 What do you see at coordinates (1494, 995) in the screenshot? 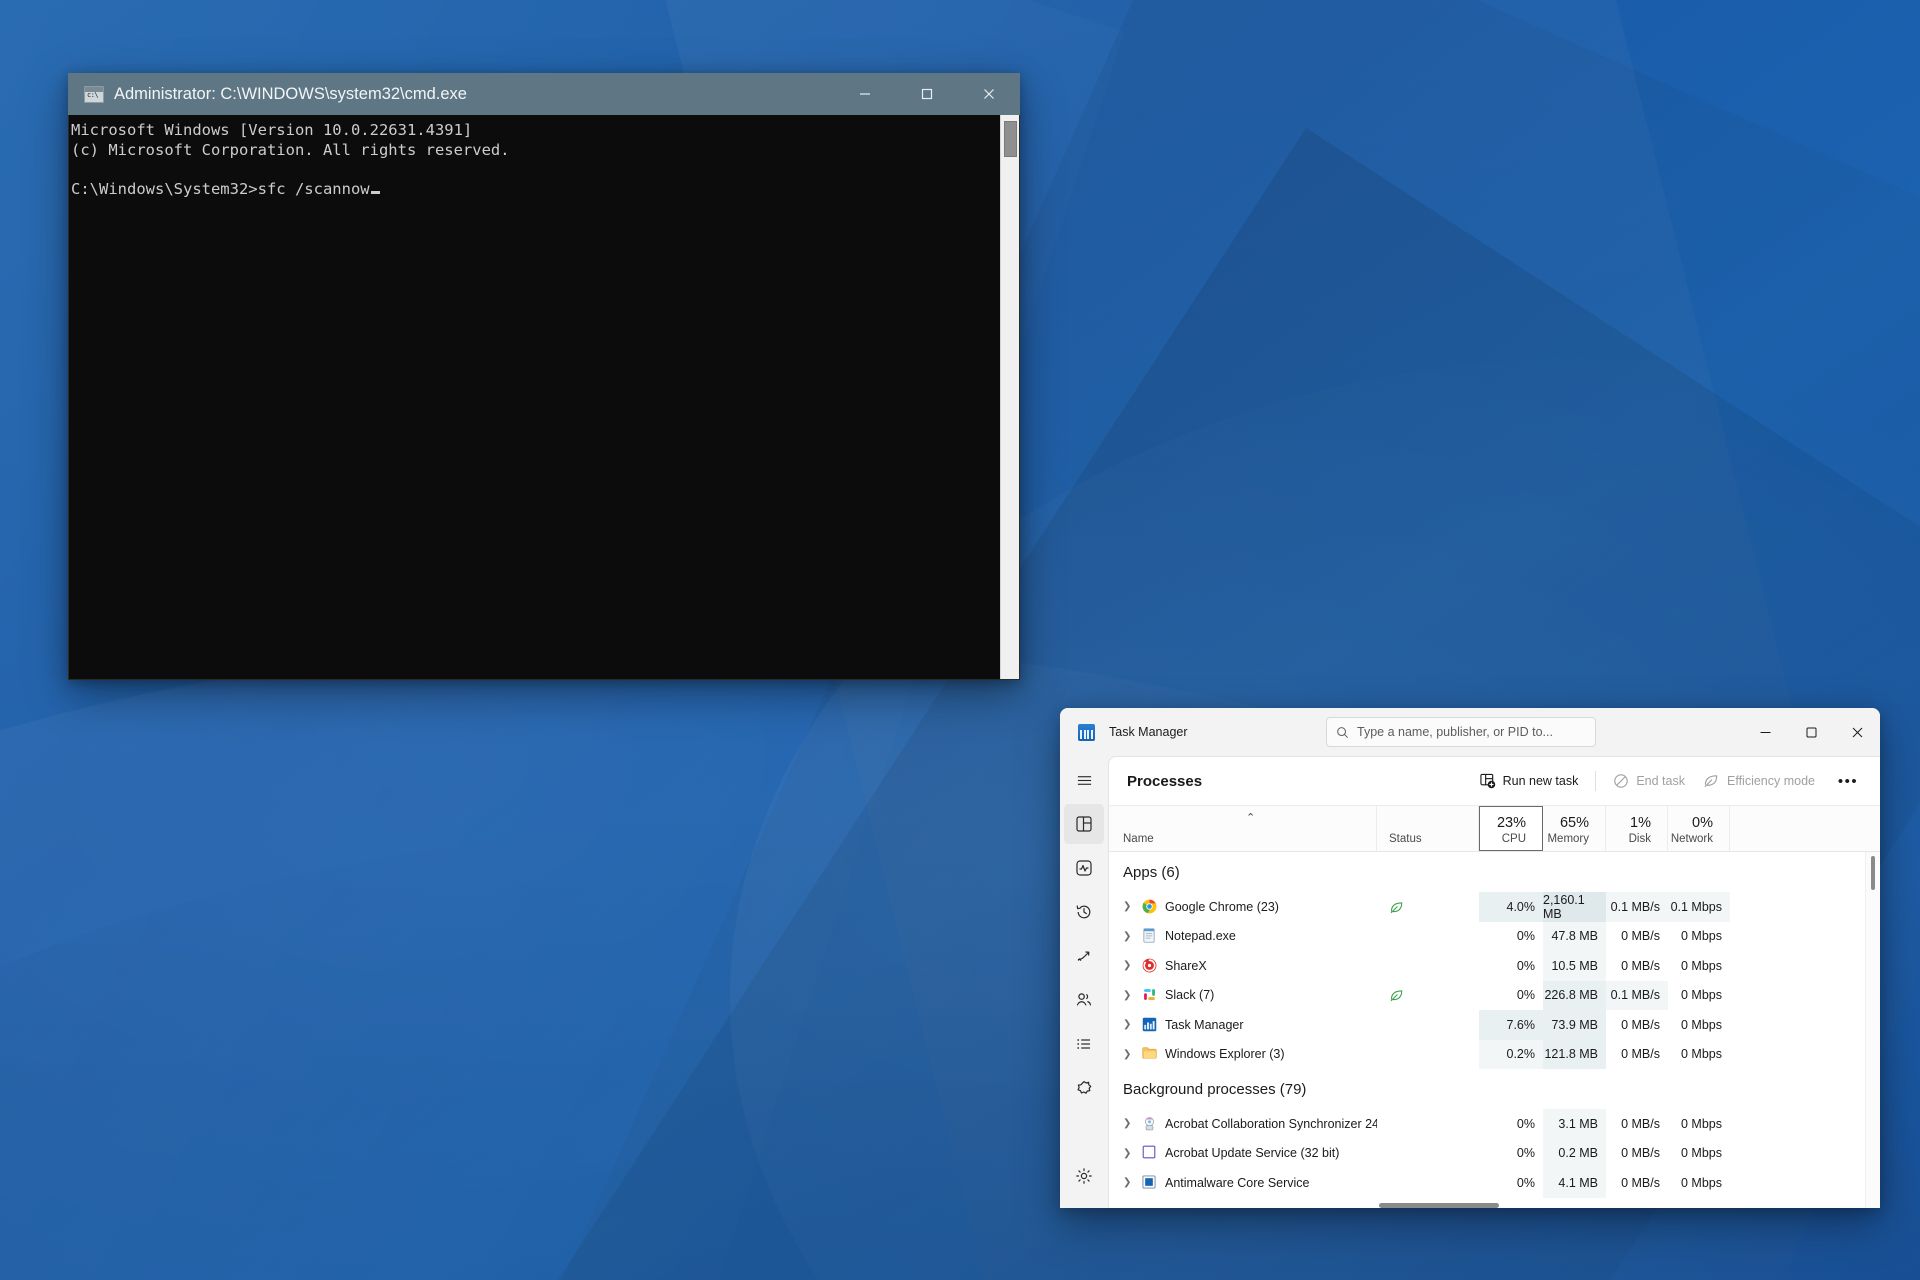
I see `table-row: ❯ Slack (7) 0% 226.8 MB 0.1 MB/s 0 Mbps` at bounding box center [1494, 995].